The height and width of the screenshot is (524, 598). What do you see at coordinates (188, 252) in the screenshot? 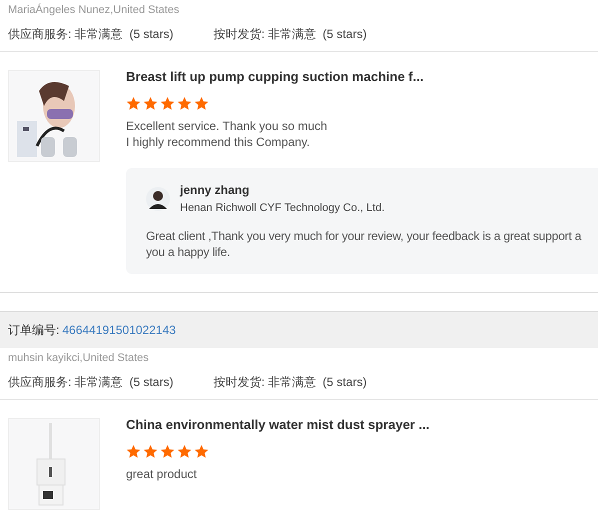
I see `reply-text: you a happy life.` at bounding box center [188, 252].